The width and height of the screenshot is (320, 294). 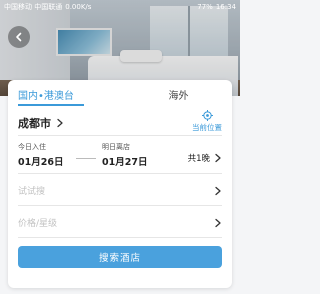 I want to click on search-hotels-button: 搜索酒店, so click(x=120, y=257).